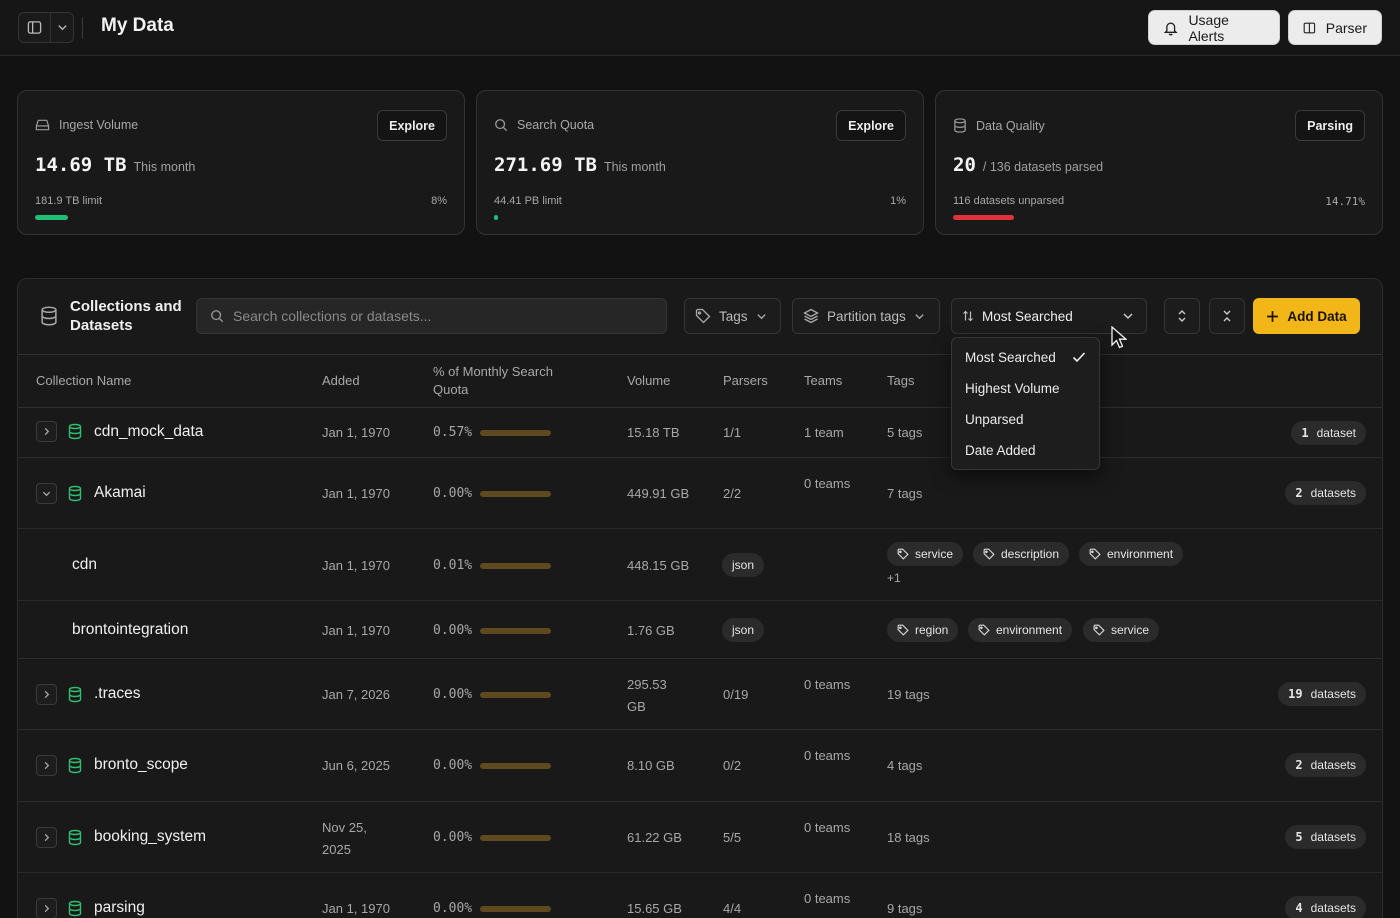 Image resolution: width=1400 pixels, height=918 pixels. I want to click on col-collection-name: Collection Name, so click(83, 381).